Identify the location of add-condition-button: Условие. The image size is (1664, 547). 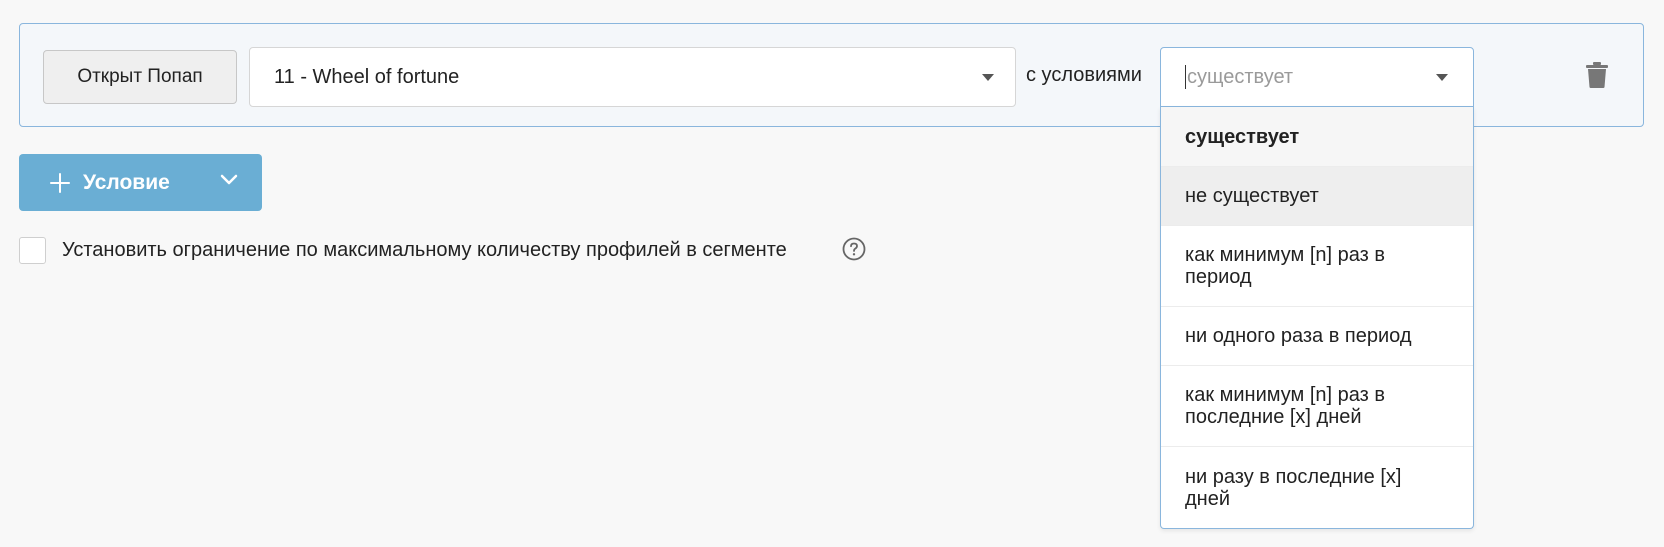
(140, 182).